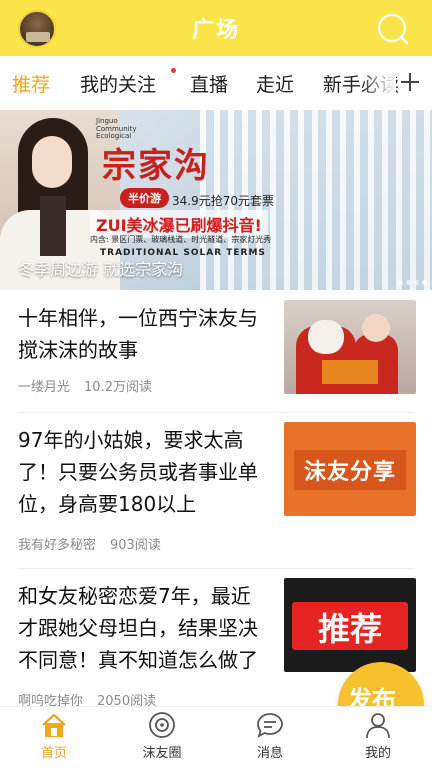 The image size is (432, 768). I want to click on banner-brand: 宗家沟, so click(156, 166).